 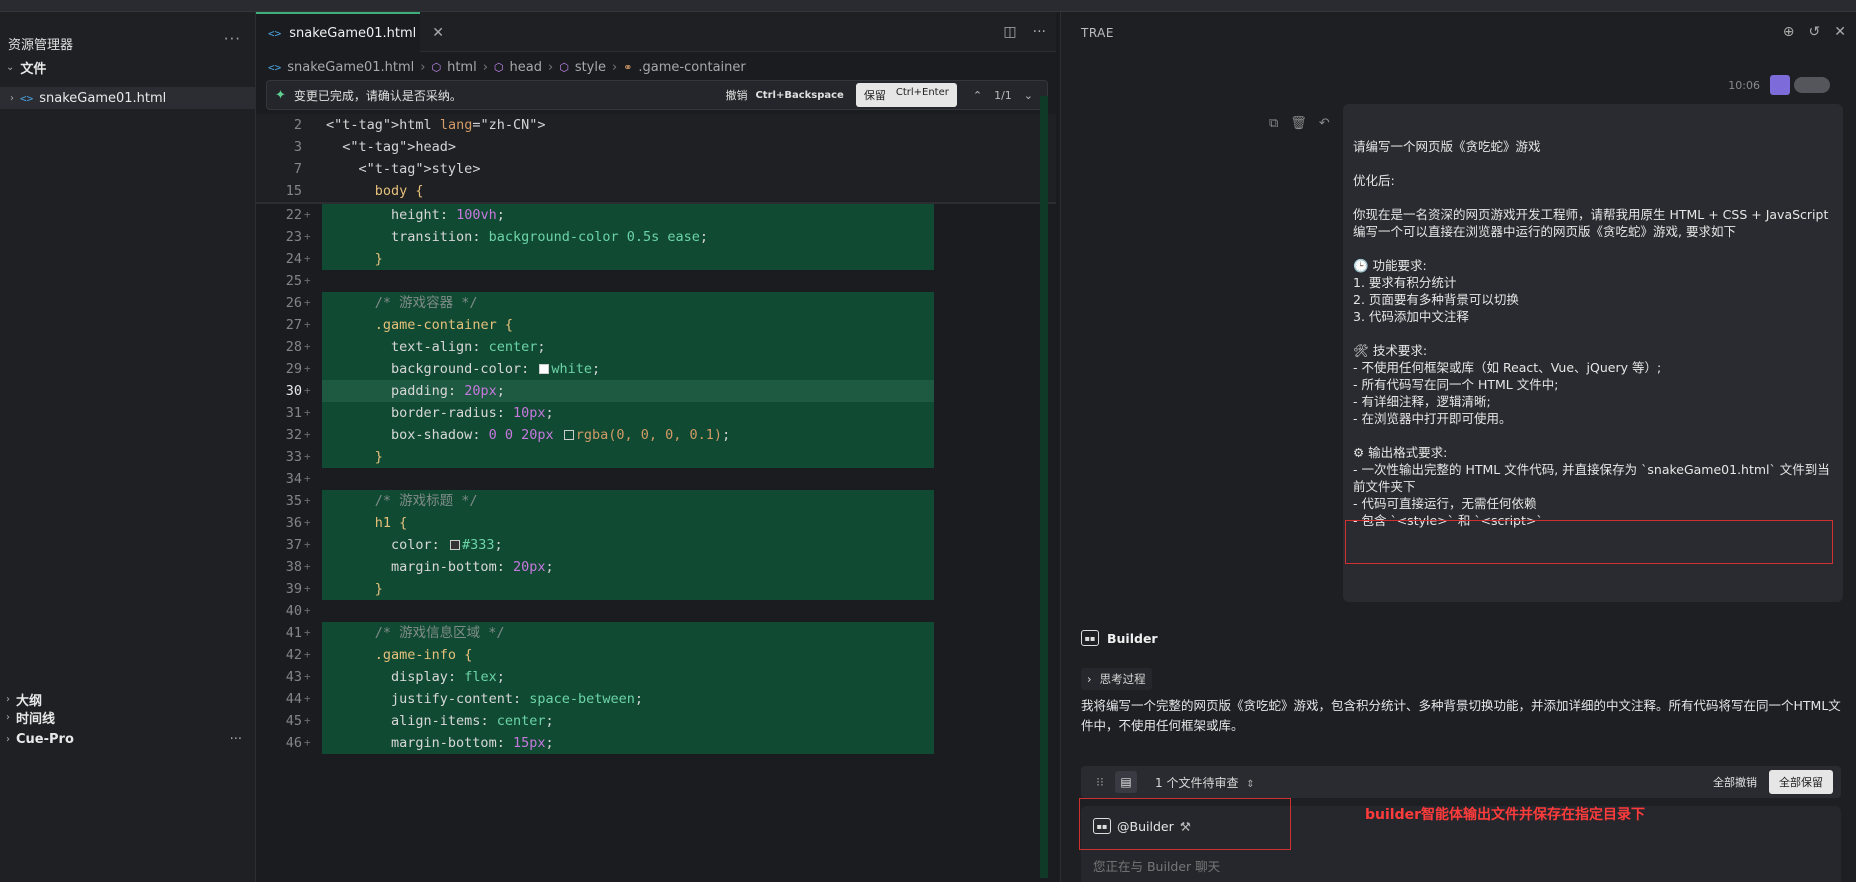 I want to click on chevron-down-icon: ⌄, so click(x=1028, y=95).